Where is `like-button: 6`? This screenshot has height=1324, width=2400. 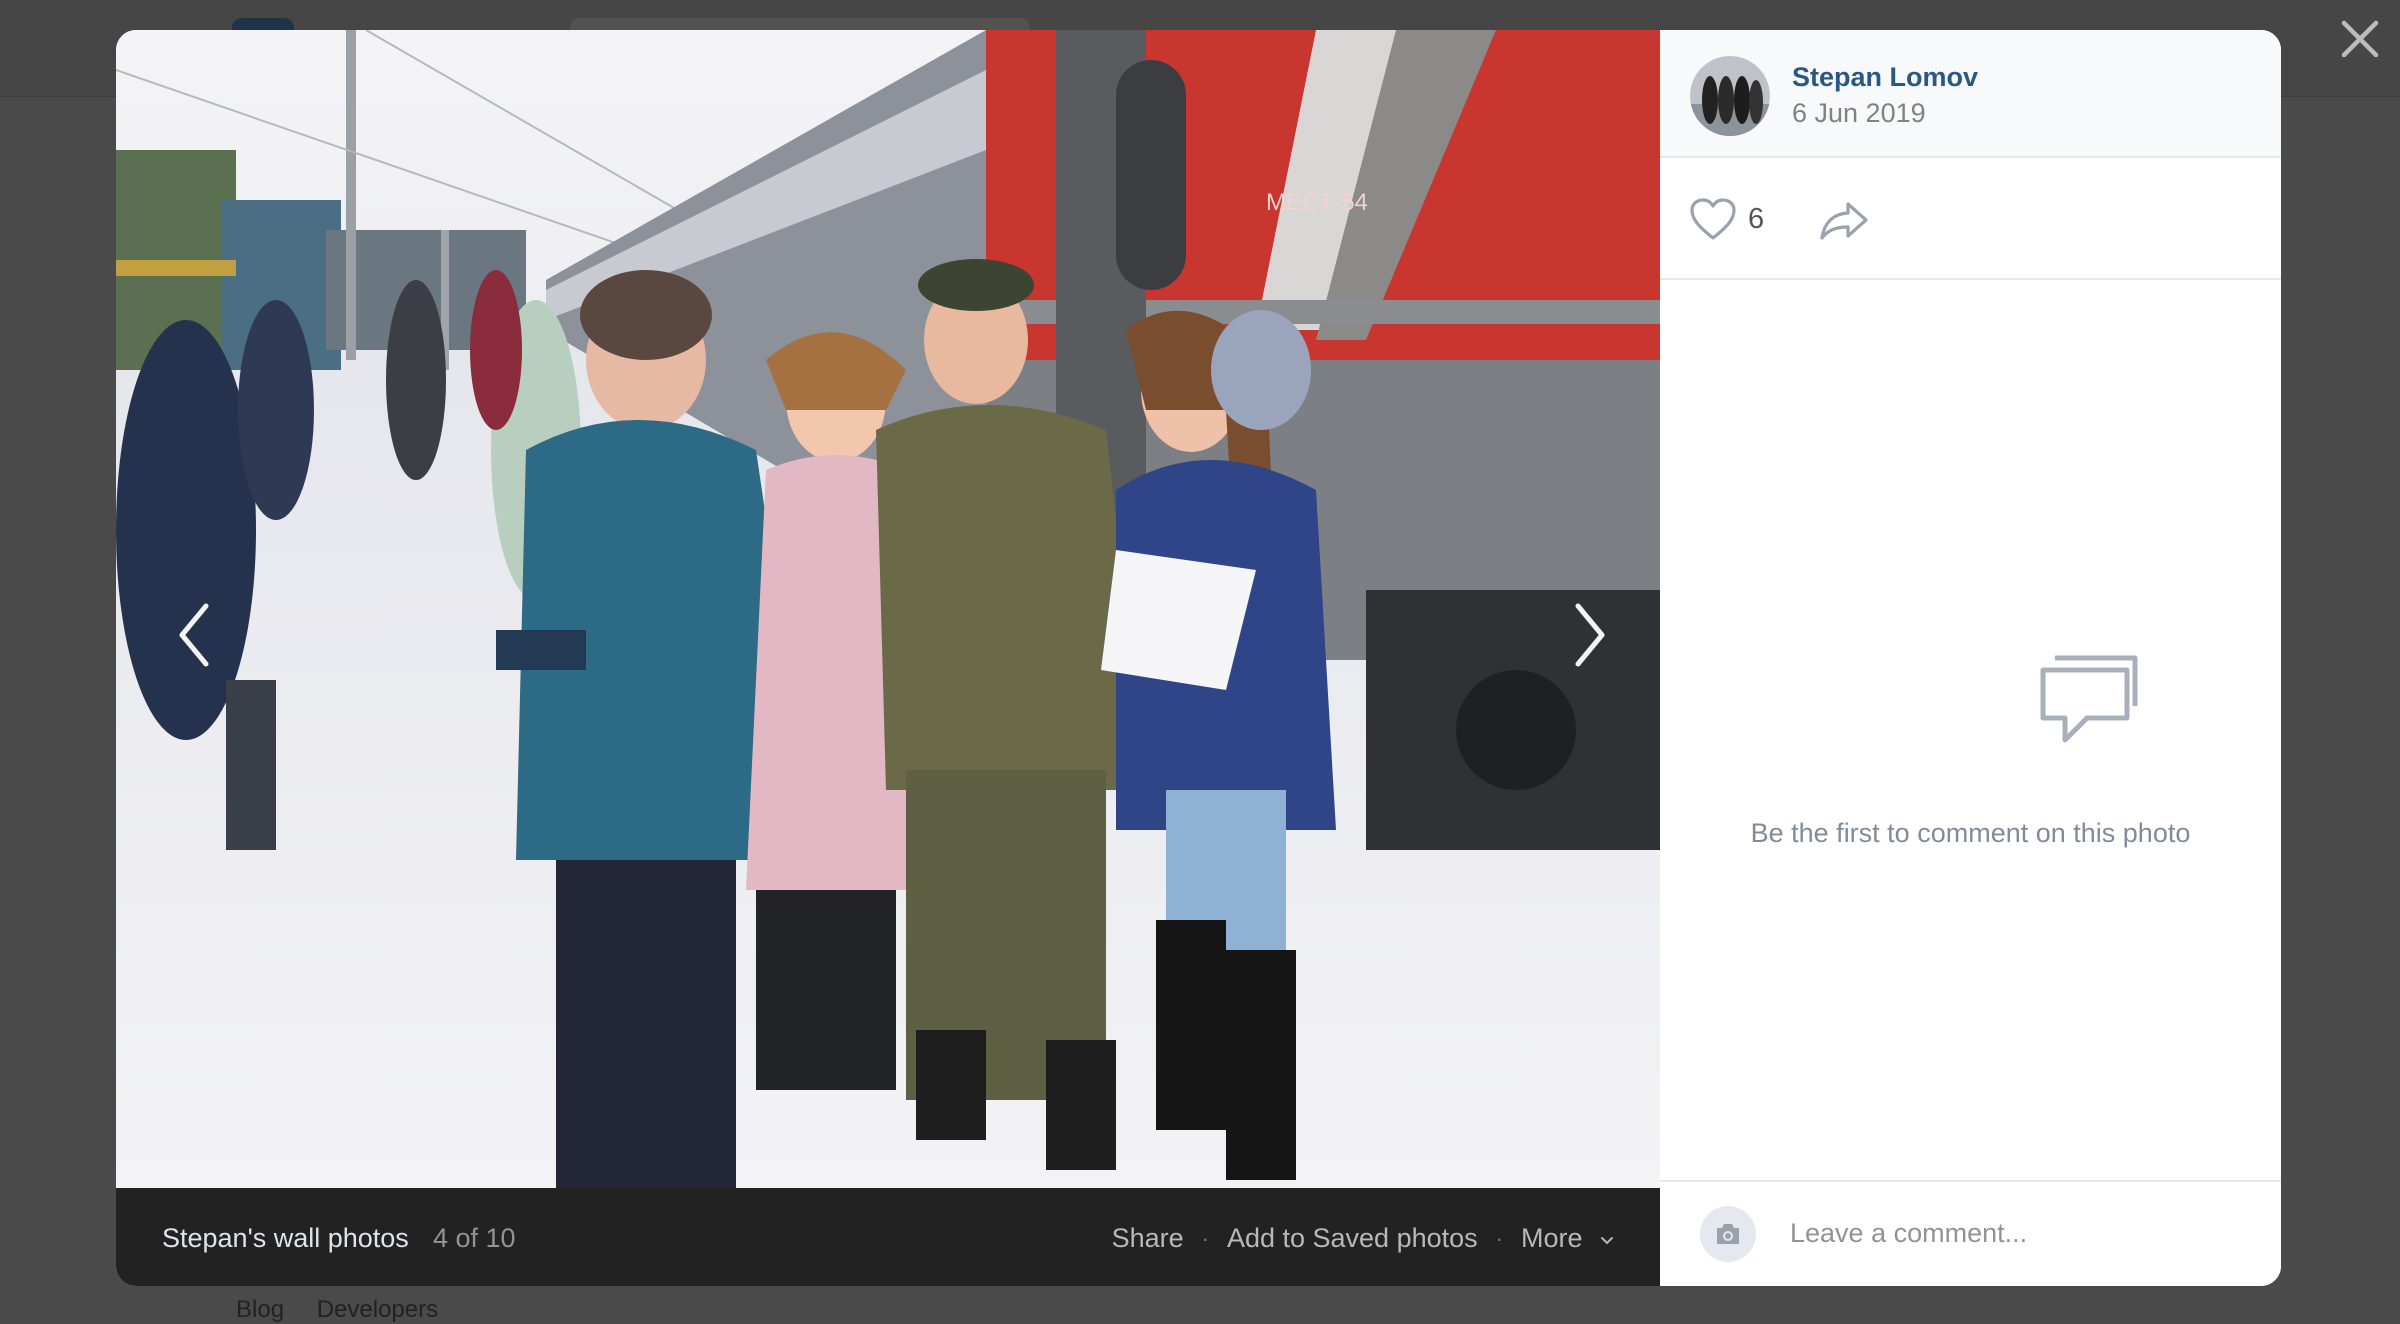
like-button: 6 is located at coordinates (1726, 219).